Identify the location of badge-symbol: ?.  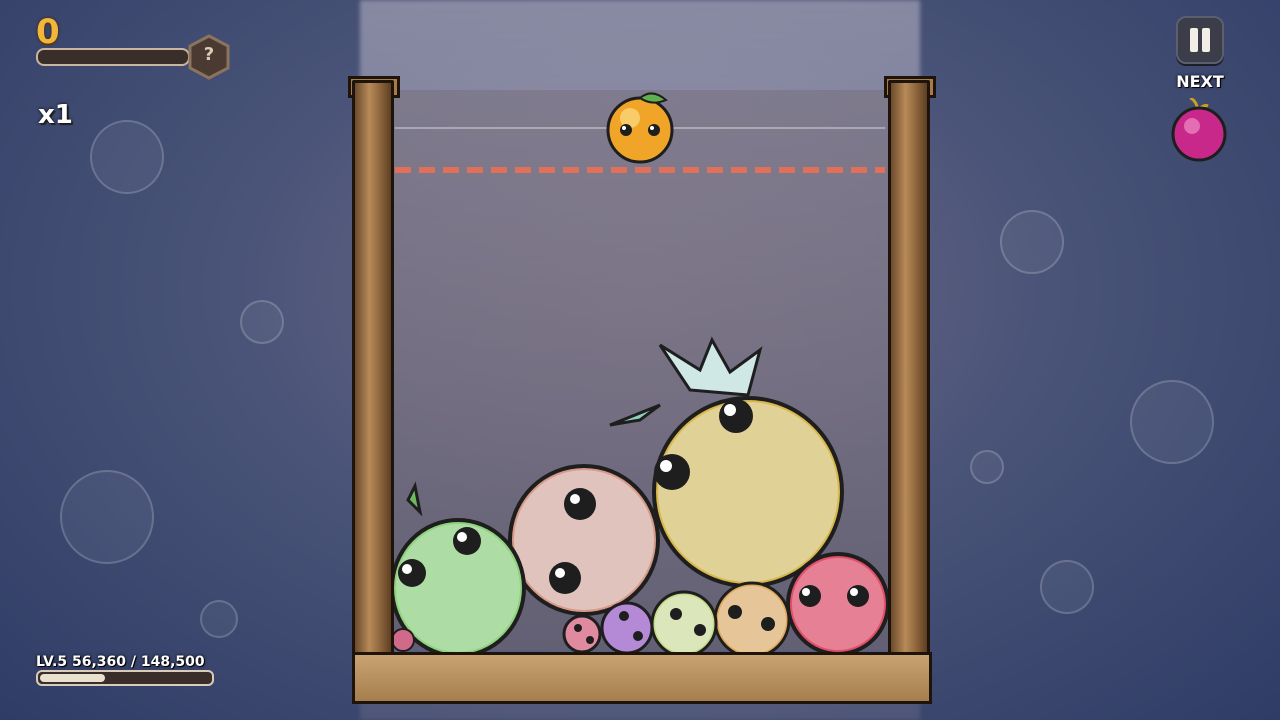
(209, 54).